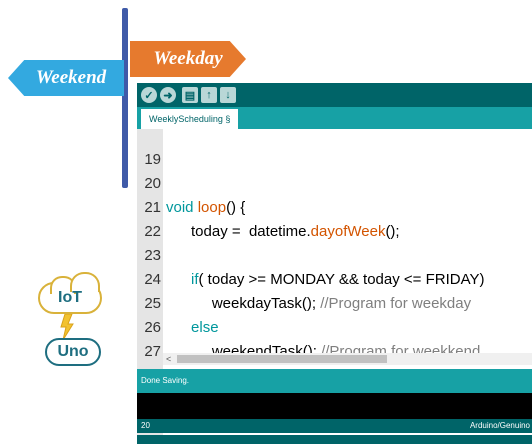 The width and height of the screenshot is (532, 444). I want to click on lightning-icon, so click(67, 327).